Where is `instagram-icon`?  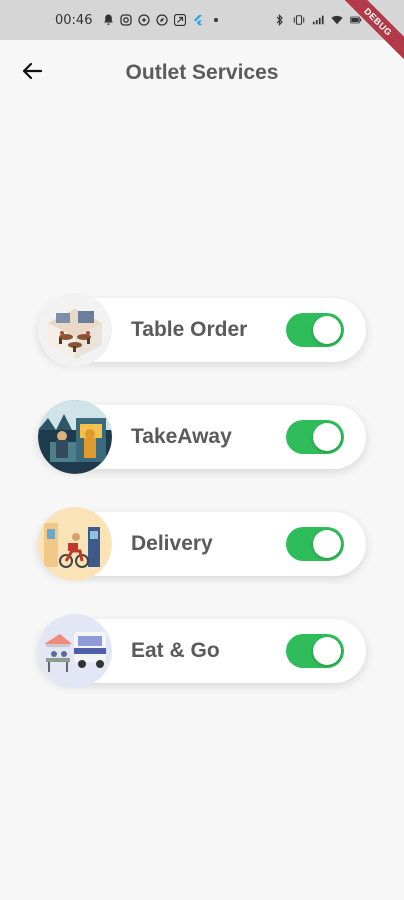 instagram-icon is located at coordinates (126, 20).